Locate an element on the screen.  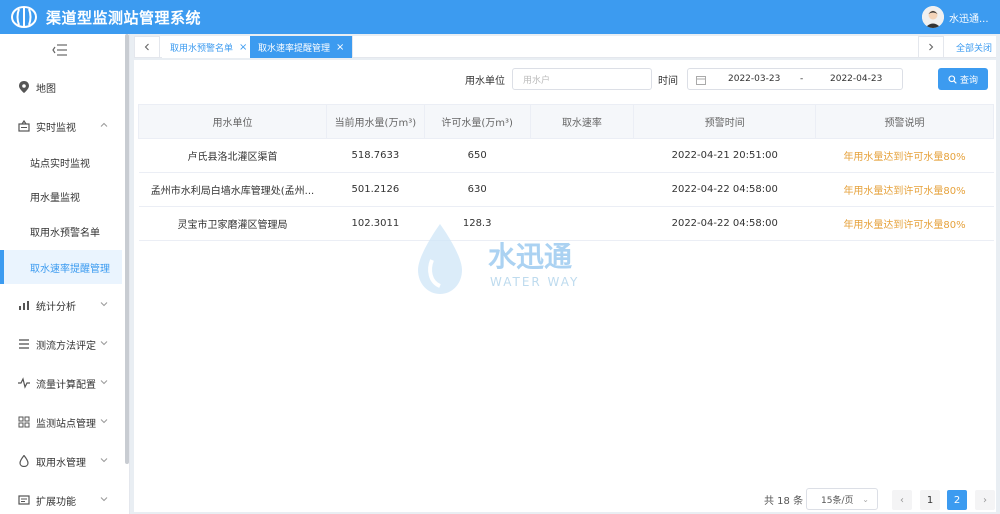
cell-permit: 630 is located at coordinates (477, 189).